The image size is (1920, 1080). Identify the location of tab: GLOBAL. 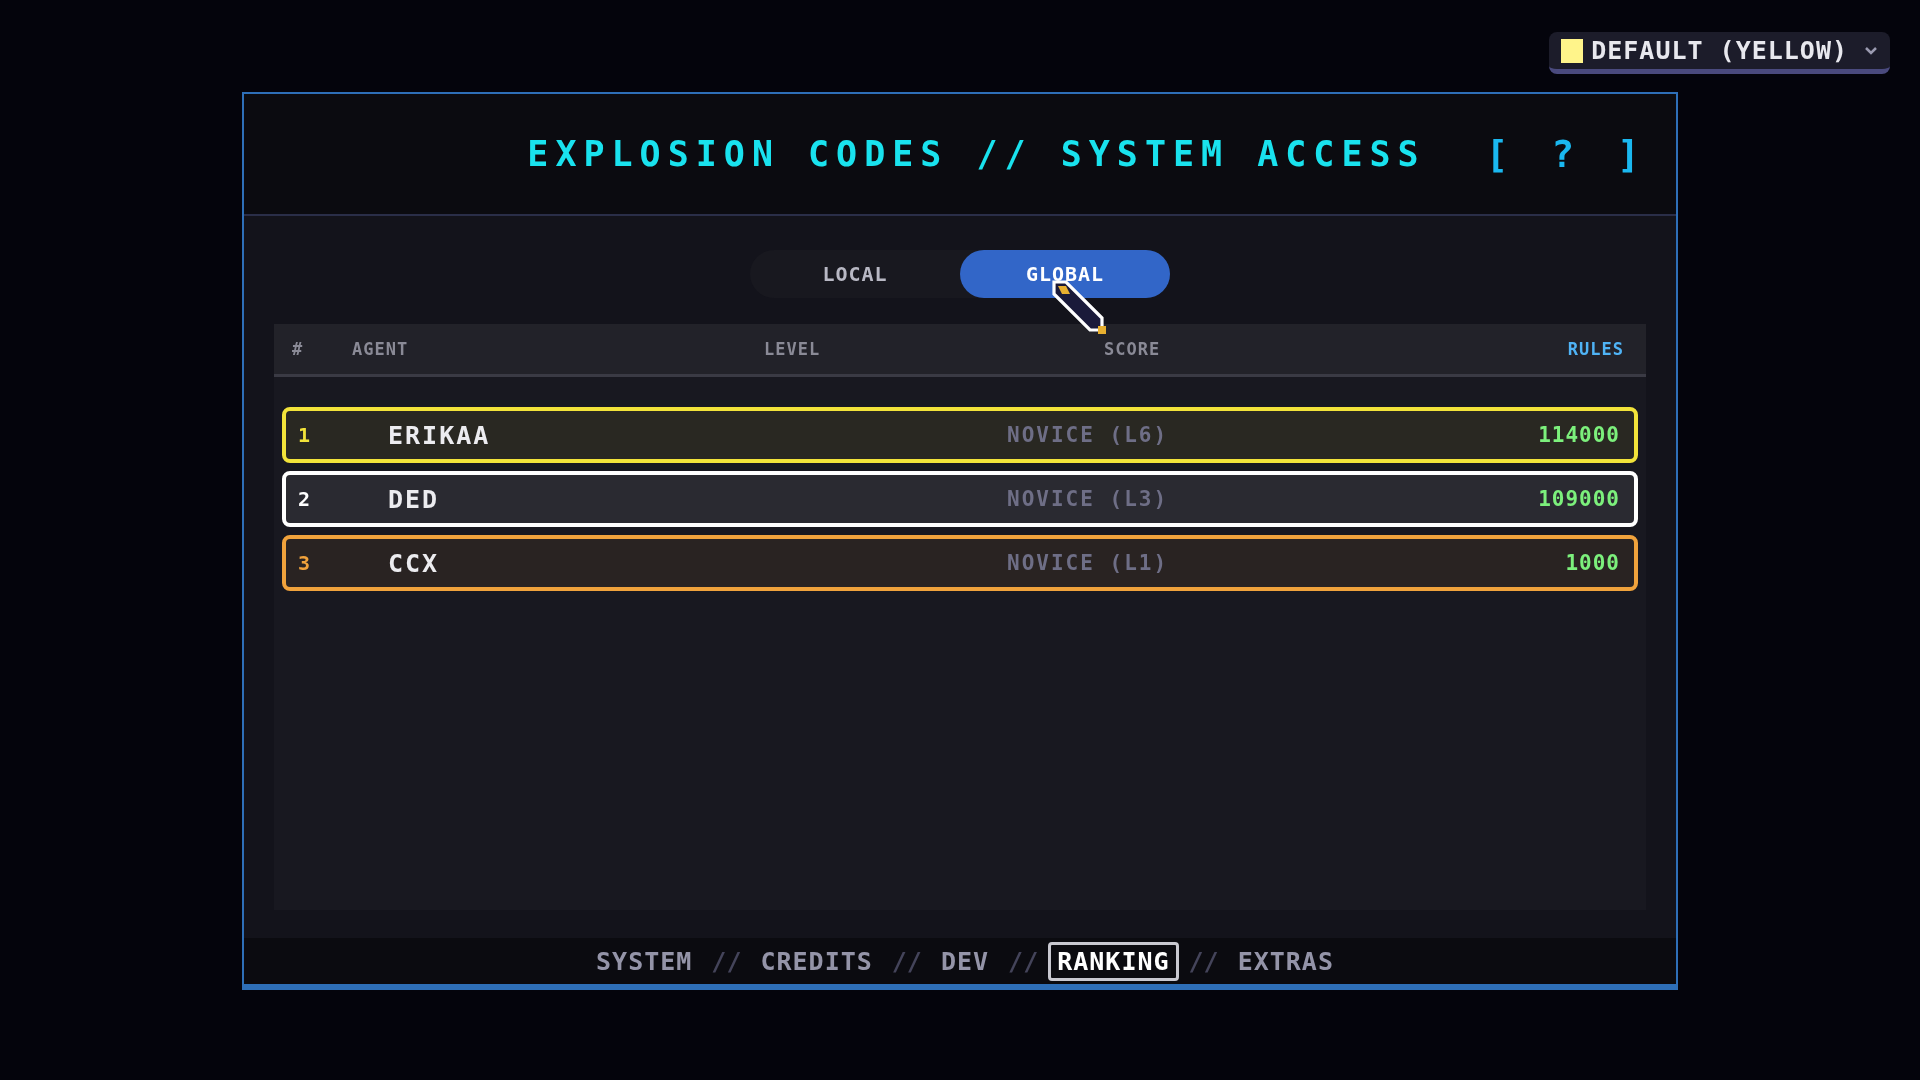
(1065, 274).